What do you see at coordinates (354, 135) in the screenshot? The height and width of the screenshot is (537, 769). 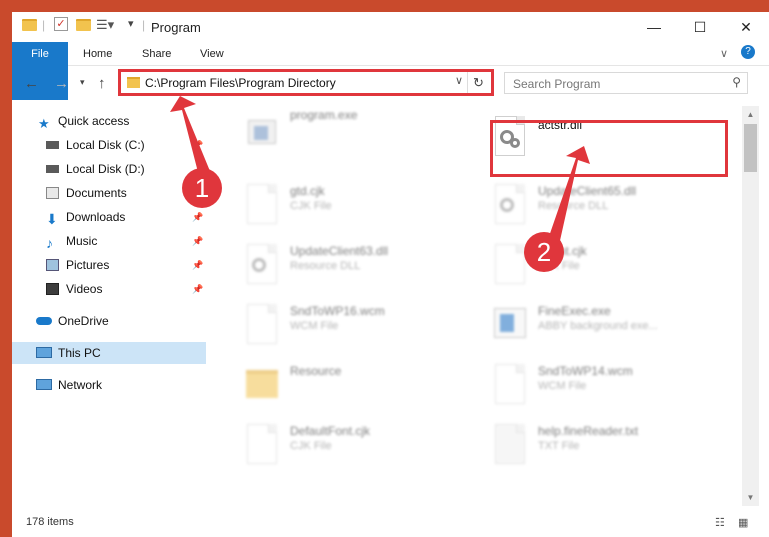 I see `file-item: program.exe` at bounding box center [354, 135].